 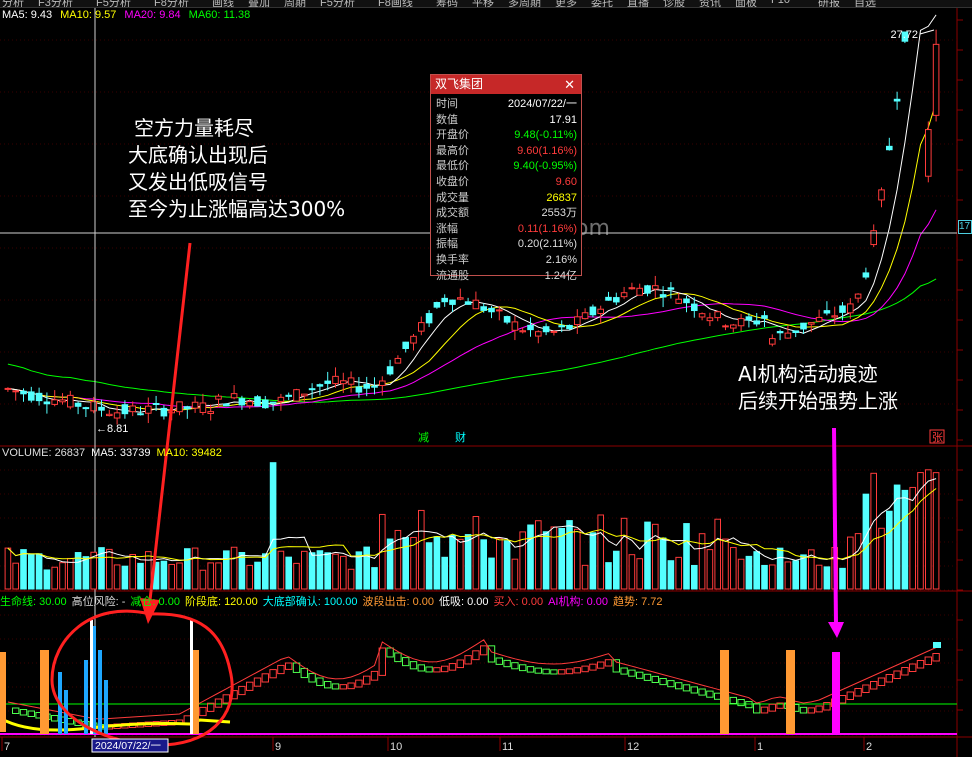 What do you see at coordinates (170, 421) in the screenshot?
I see `annotation-arrow-shaft` at bounding box center [170, 421].